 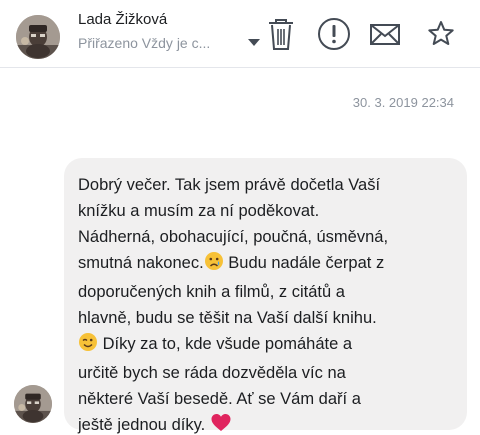 I want to click on star-button, so click(x=441, y=34).